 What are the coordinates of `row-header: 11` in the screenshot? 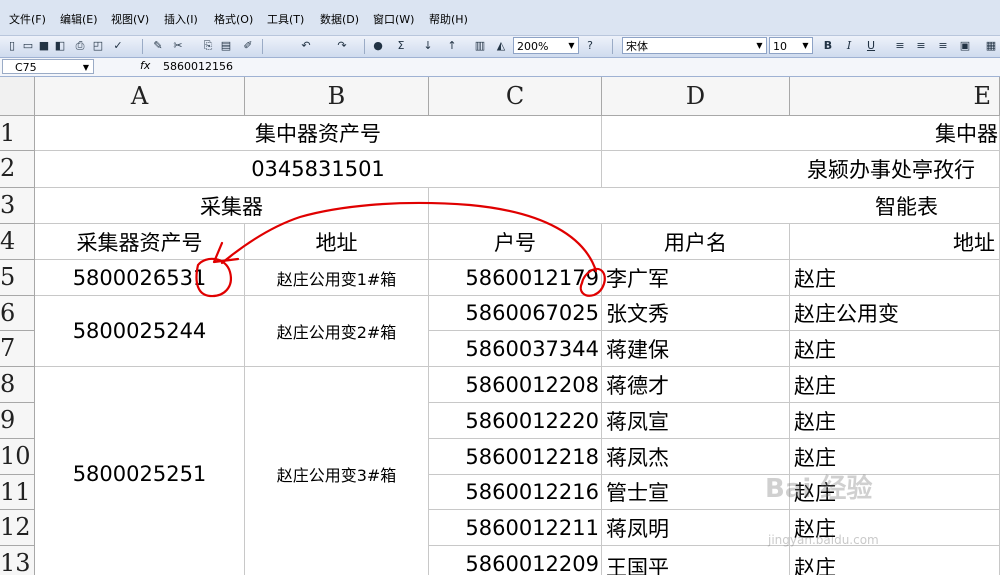 It's located at (17, 492).